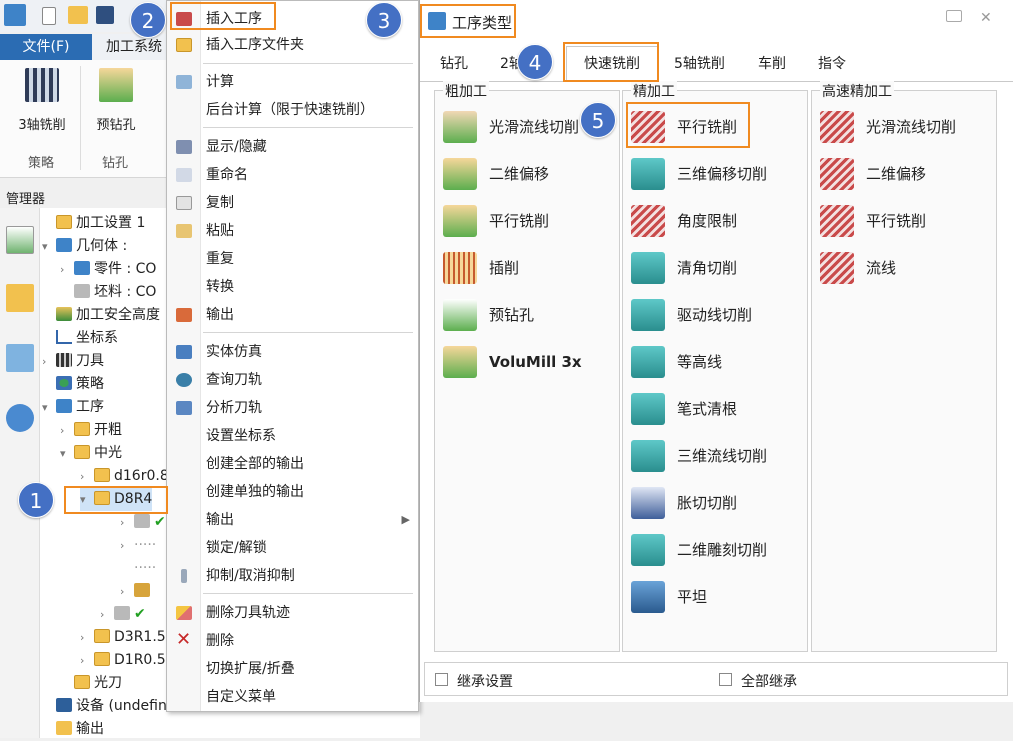  What do you see at coordinates (42, 100) in the screenshot?
I see `3axis-milling-button: 3轴铣削` at bounding box center [42, 100].